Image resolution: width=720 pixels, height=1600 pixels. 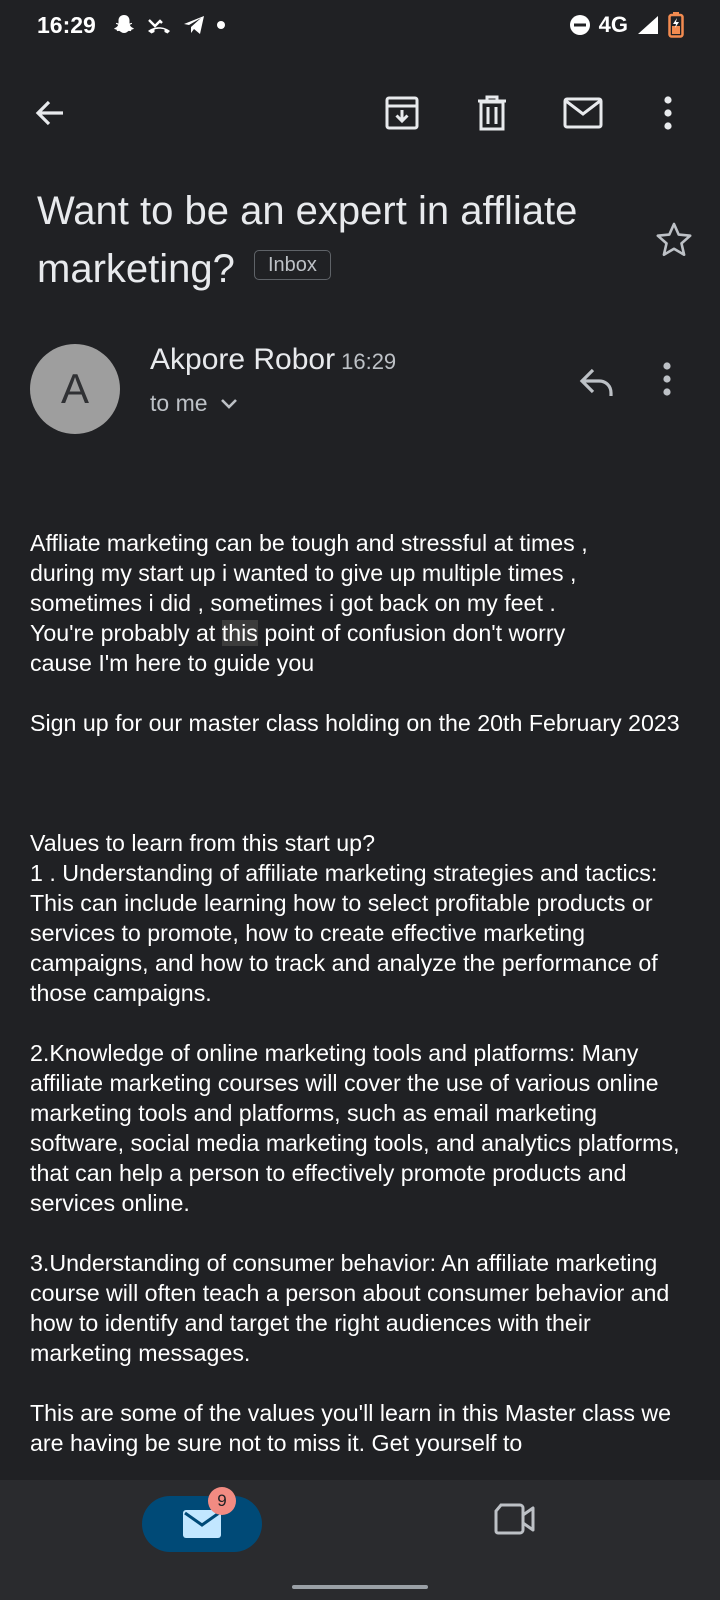 What do you see at coordinates (360, 26) in the screenshot?
I see `status-bar: 16:29 4G` at bounding box center [360, 26].